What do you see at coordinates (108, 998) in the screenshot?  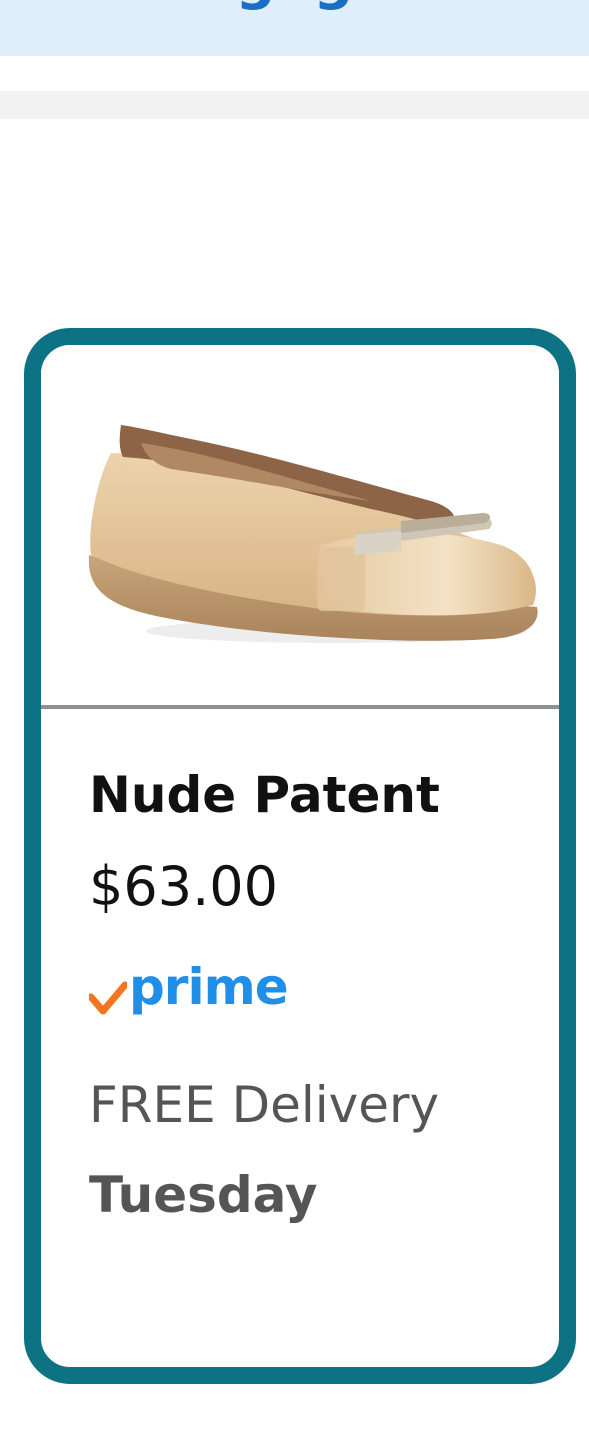 I see `prime-check-icon` at bounding box center [108, 998].